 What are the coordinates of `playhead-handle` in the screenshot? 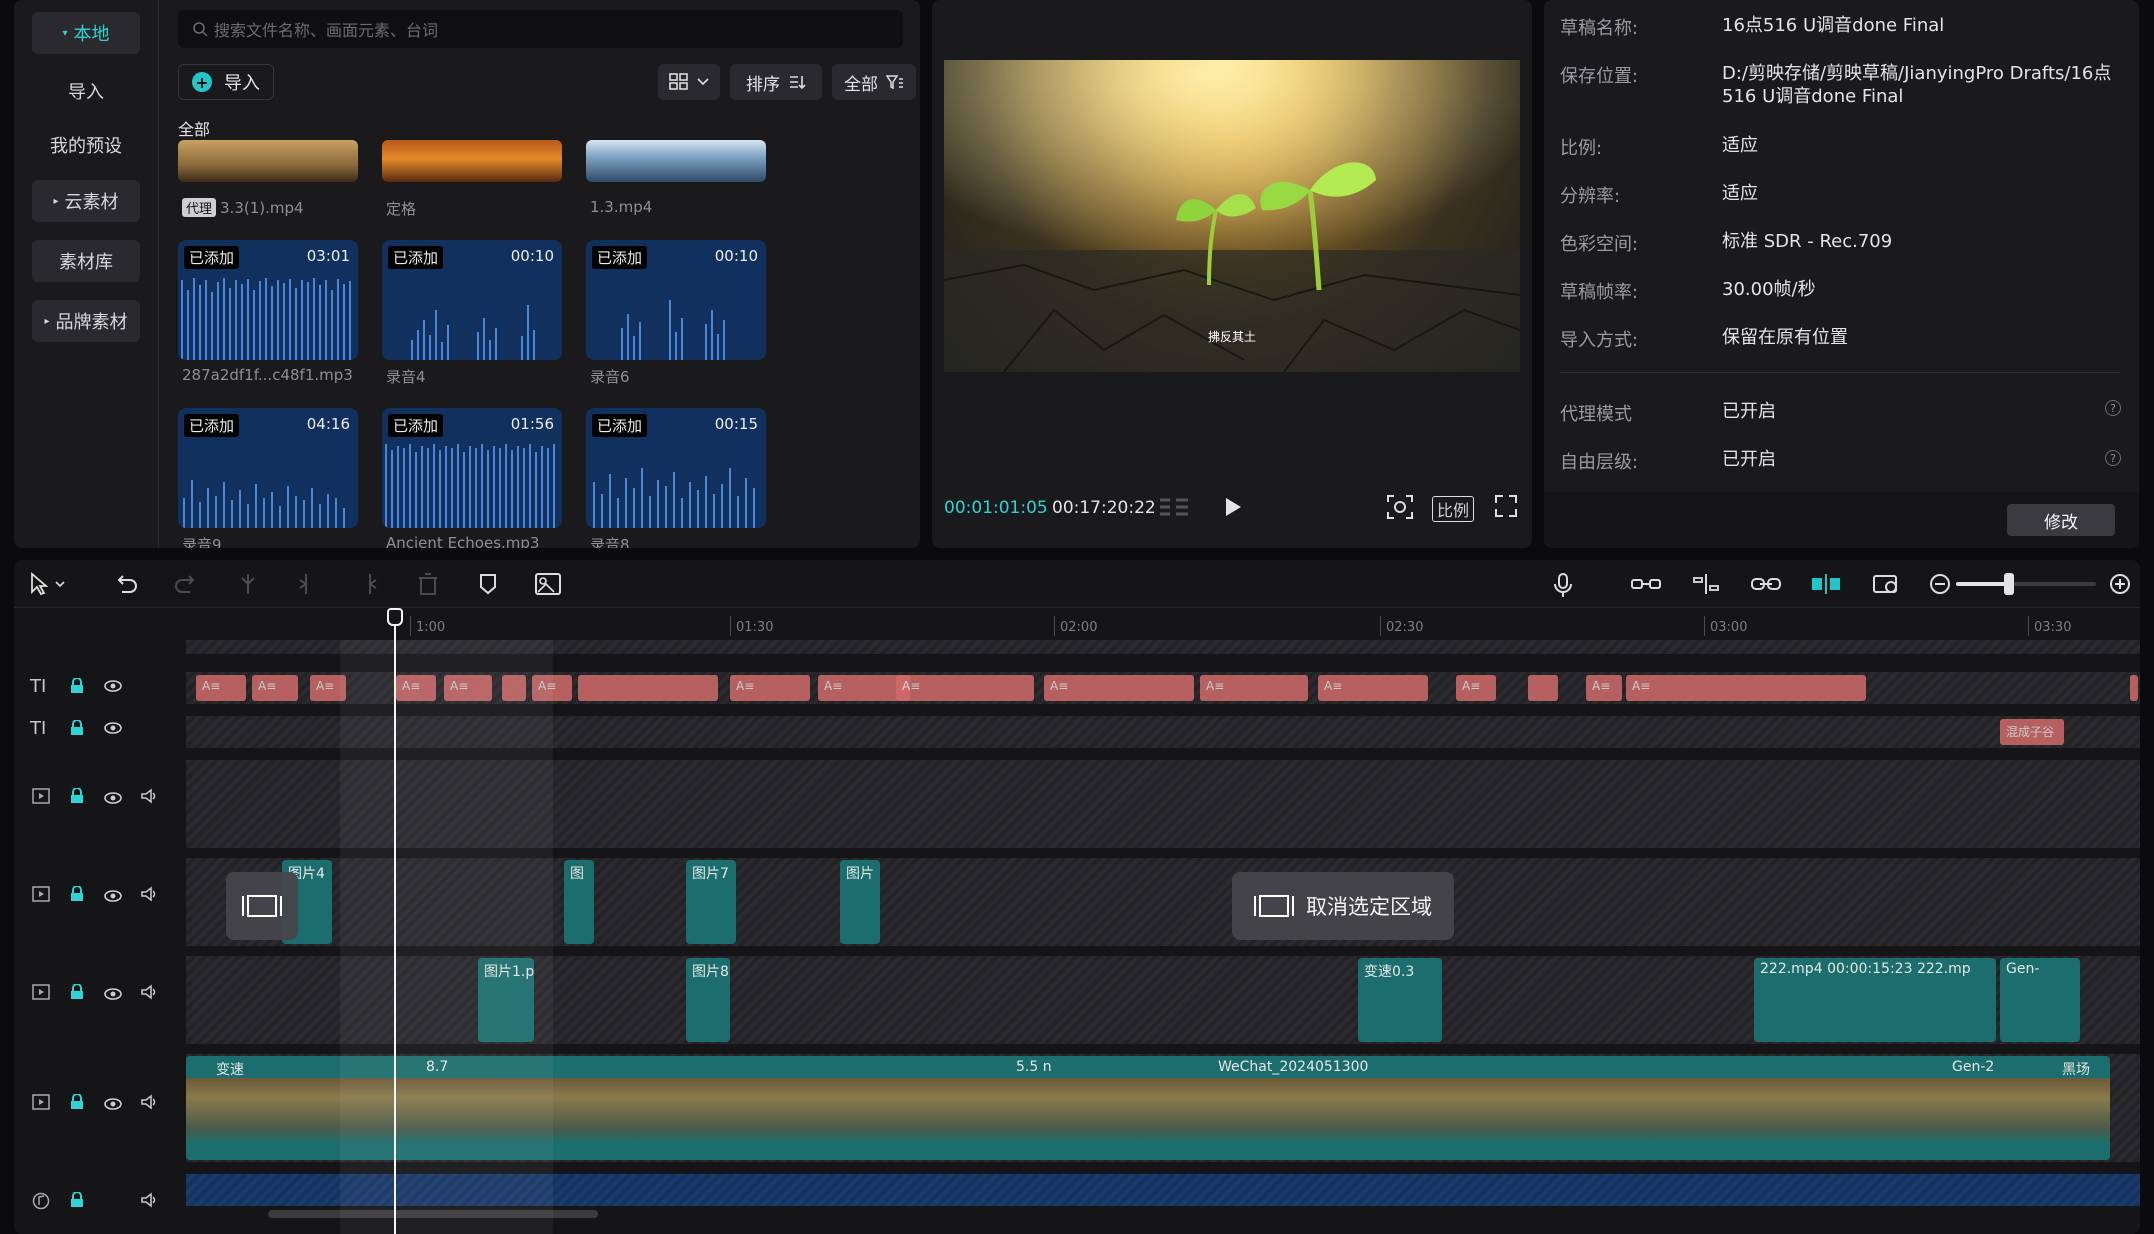 It's located at (395, 617).